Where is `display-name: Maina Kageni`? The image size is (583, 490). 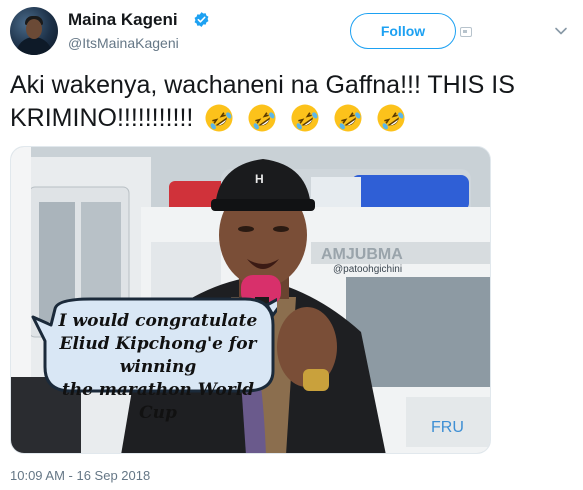
display-name: Maina Kageni is located at coordinates (123, 20).